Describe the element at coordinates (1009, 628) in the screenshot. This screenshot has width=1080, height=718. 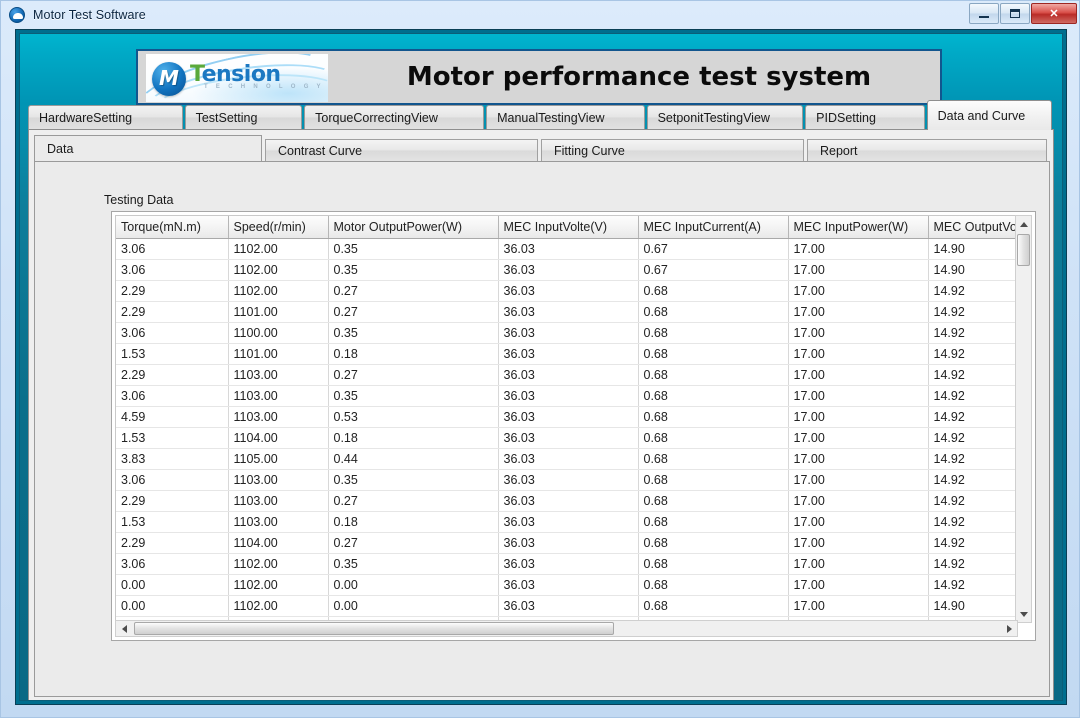
I see `scroll-right-button` at that location.